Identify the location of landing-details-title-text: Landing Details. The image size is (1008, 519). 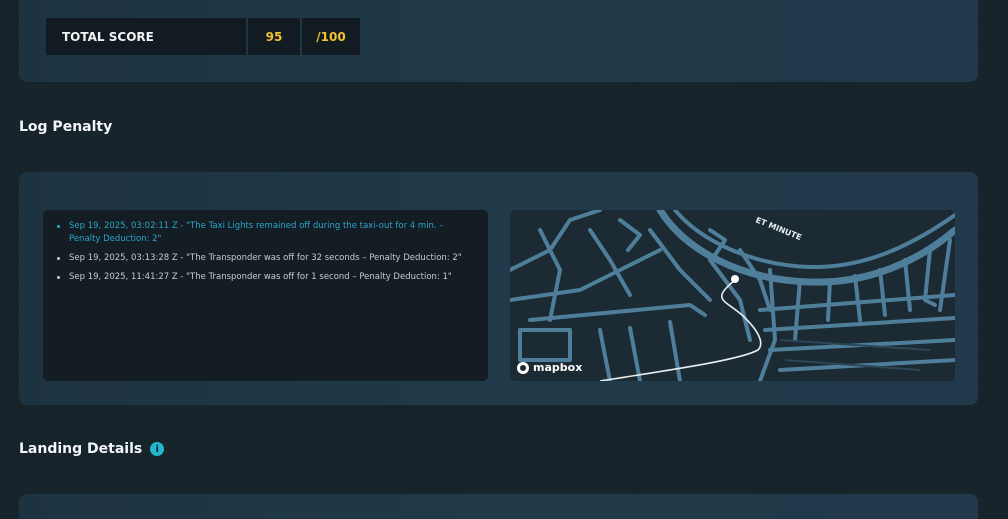
(81, 449).